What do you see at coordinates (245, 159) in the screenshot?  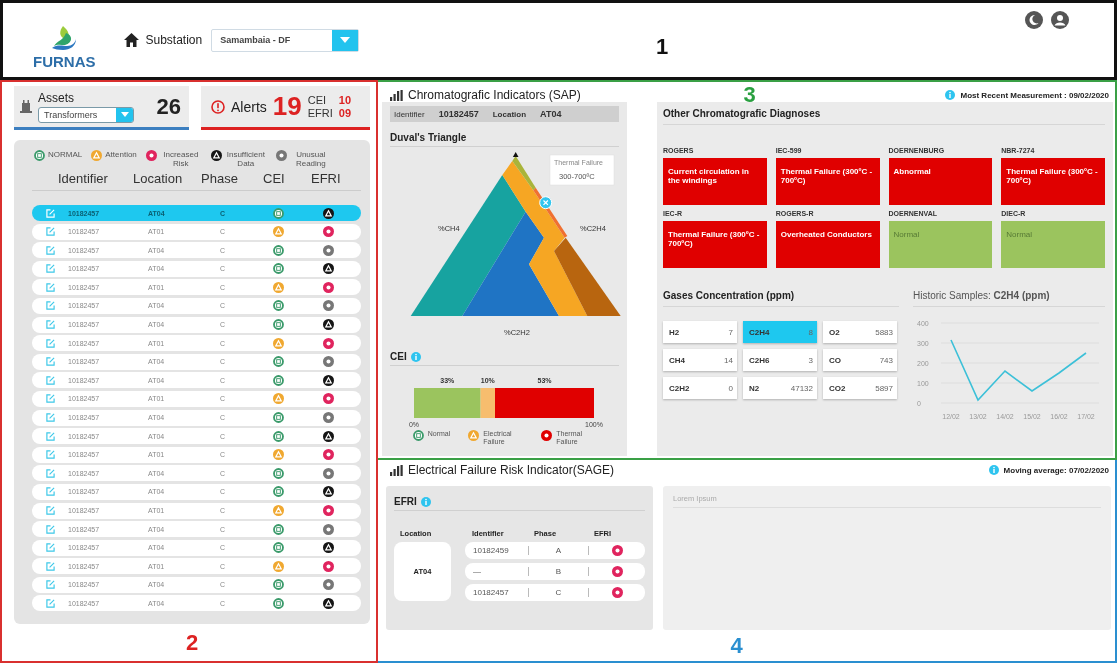 I see `legend-label: Insufficient Data` at bounding box center [245, 159].